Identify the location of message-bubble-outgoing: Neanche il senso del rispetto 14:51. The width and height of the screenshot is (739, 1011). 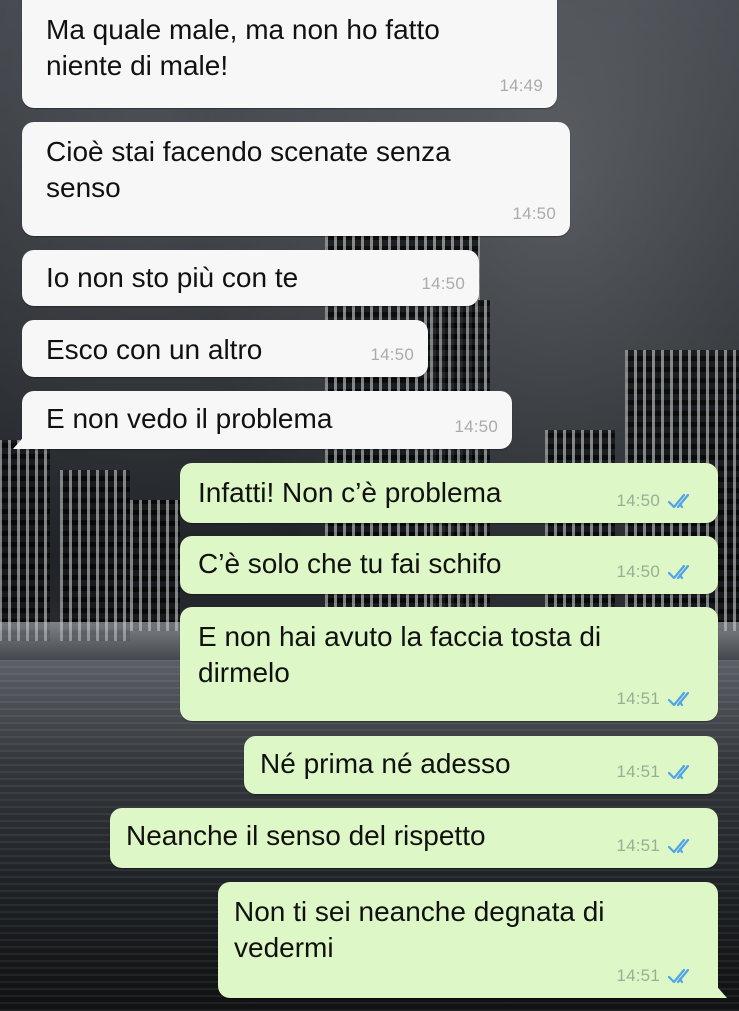
(414, 838).